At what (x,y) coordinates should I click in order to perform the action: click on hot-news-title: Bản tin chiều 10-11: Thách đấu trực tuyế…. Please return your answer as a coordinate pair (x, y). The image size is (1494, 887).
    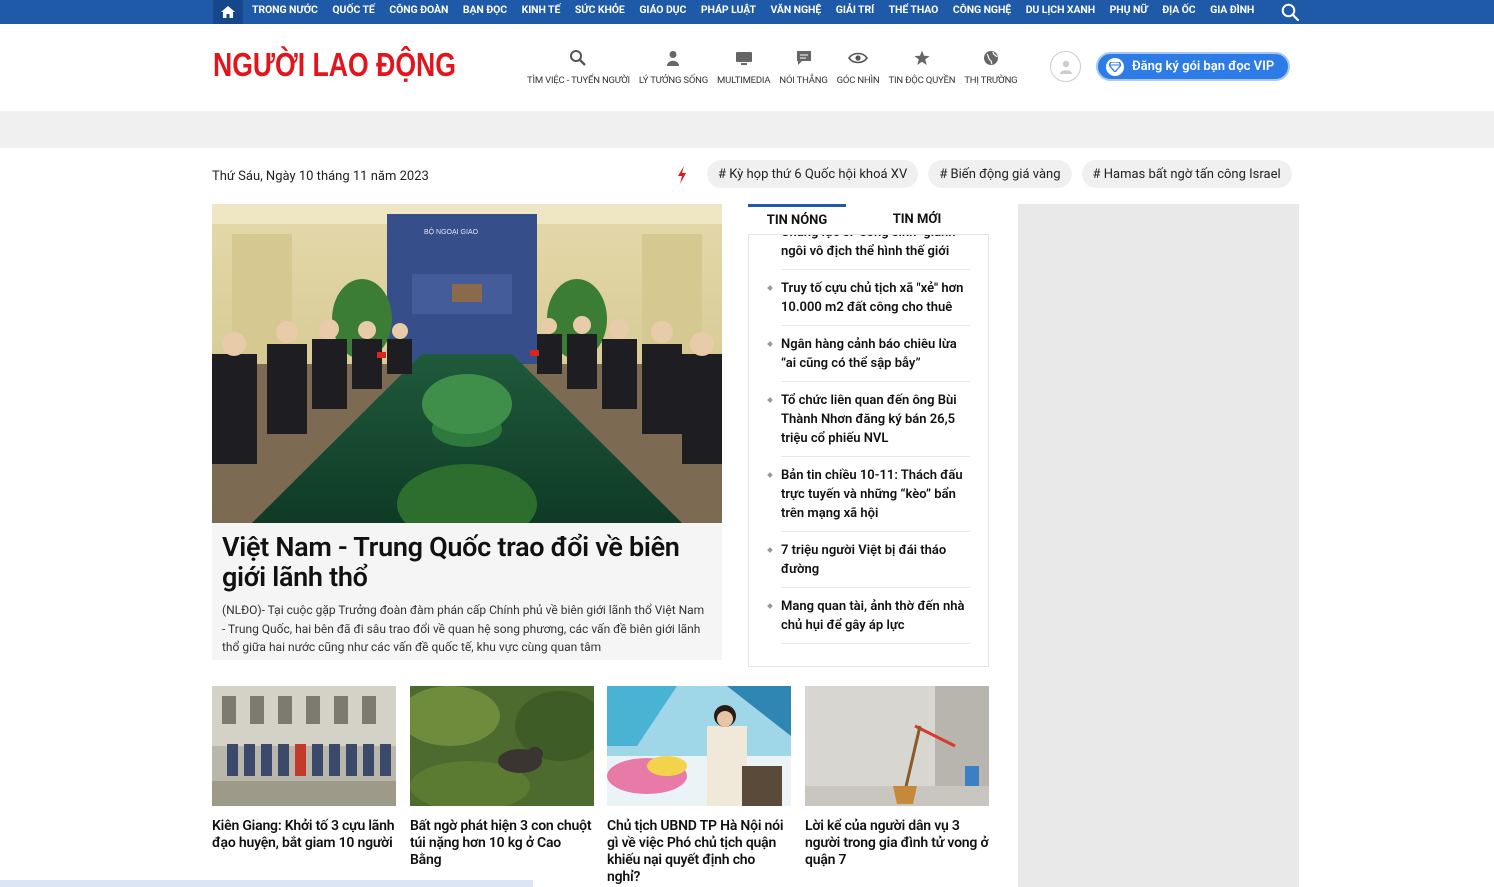
    Looking at the image, I should click on (872, 494).